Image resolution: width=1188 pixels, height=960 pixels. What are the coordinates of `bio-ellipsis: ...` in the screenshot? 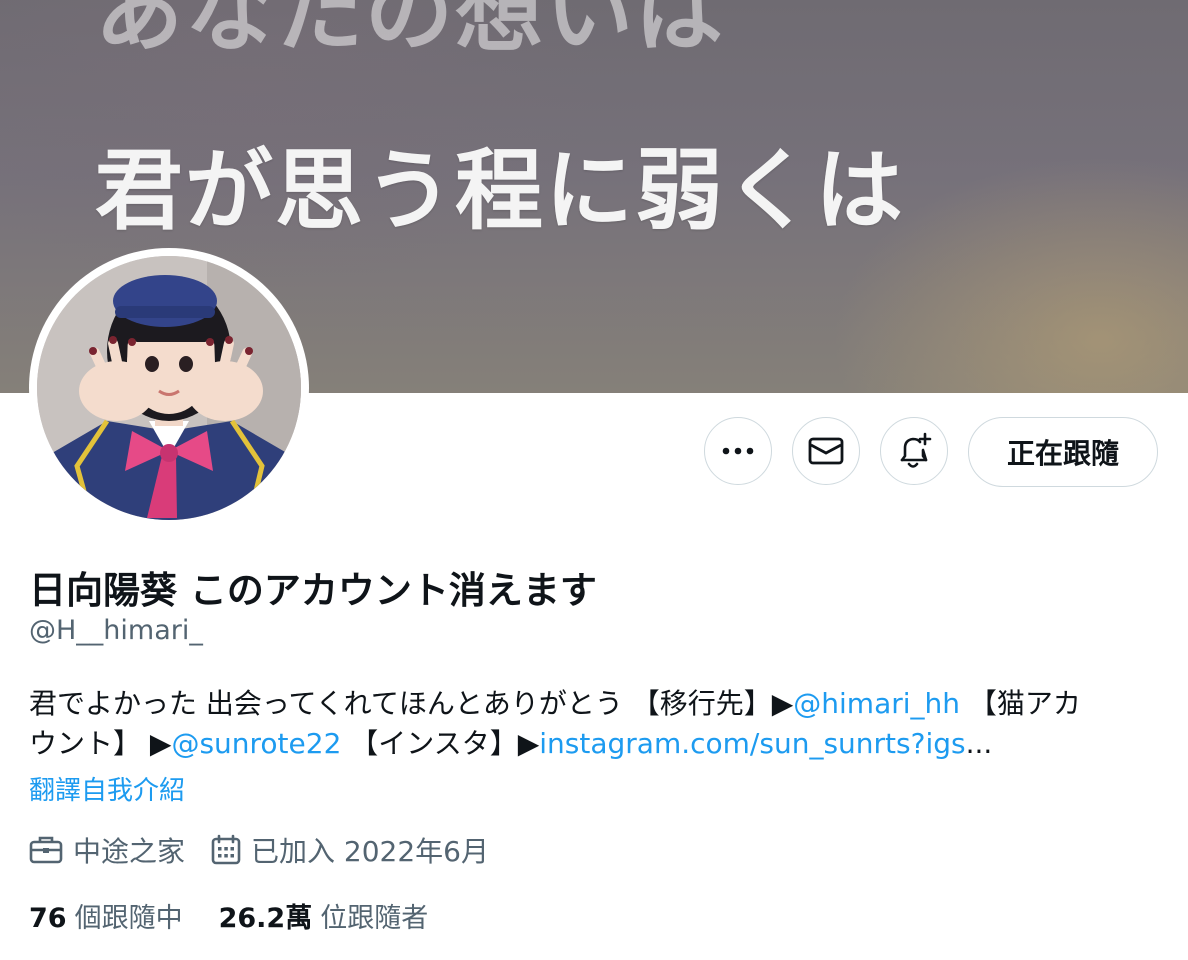 It's located at (979, 743).